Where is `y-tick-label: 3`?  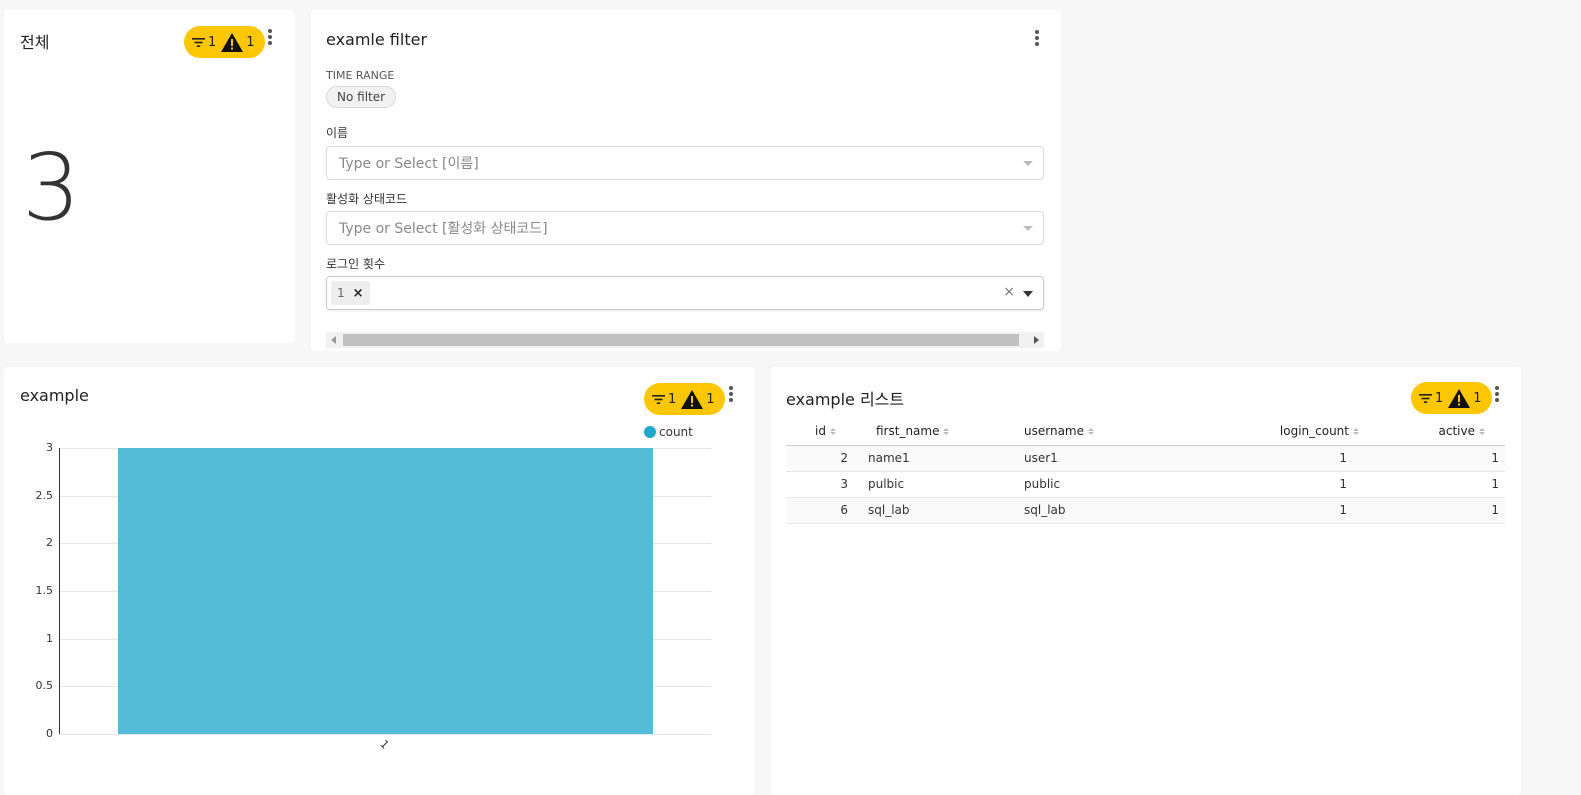 y-tick-label: 3 is located at coordinates (49, 447).